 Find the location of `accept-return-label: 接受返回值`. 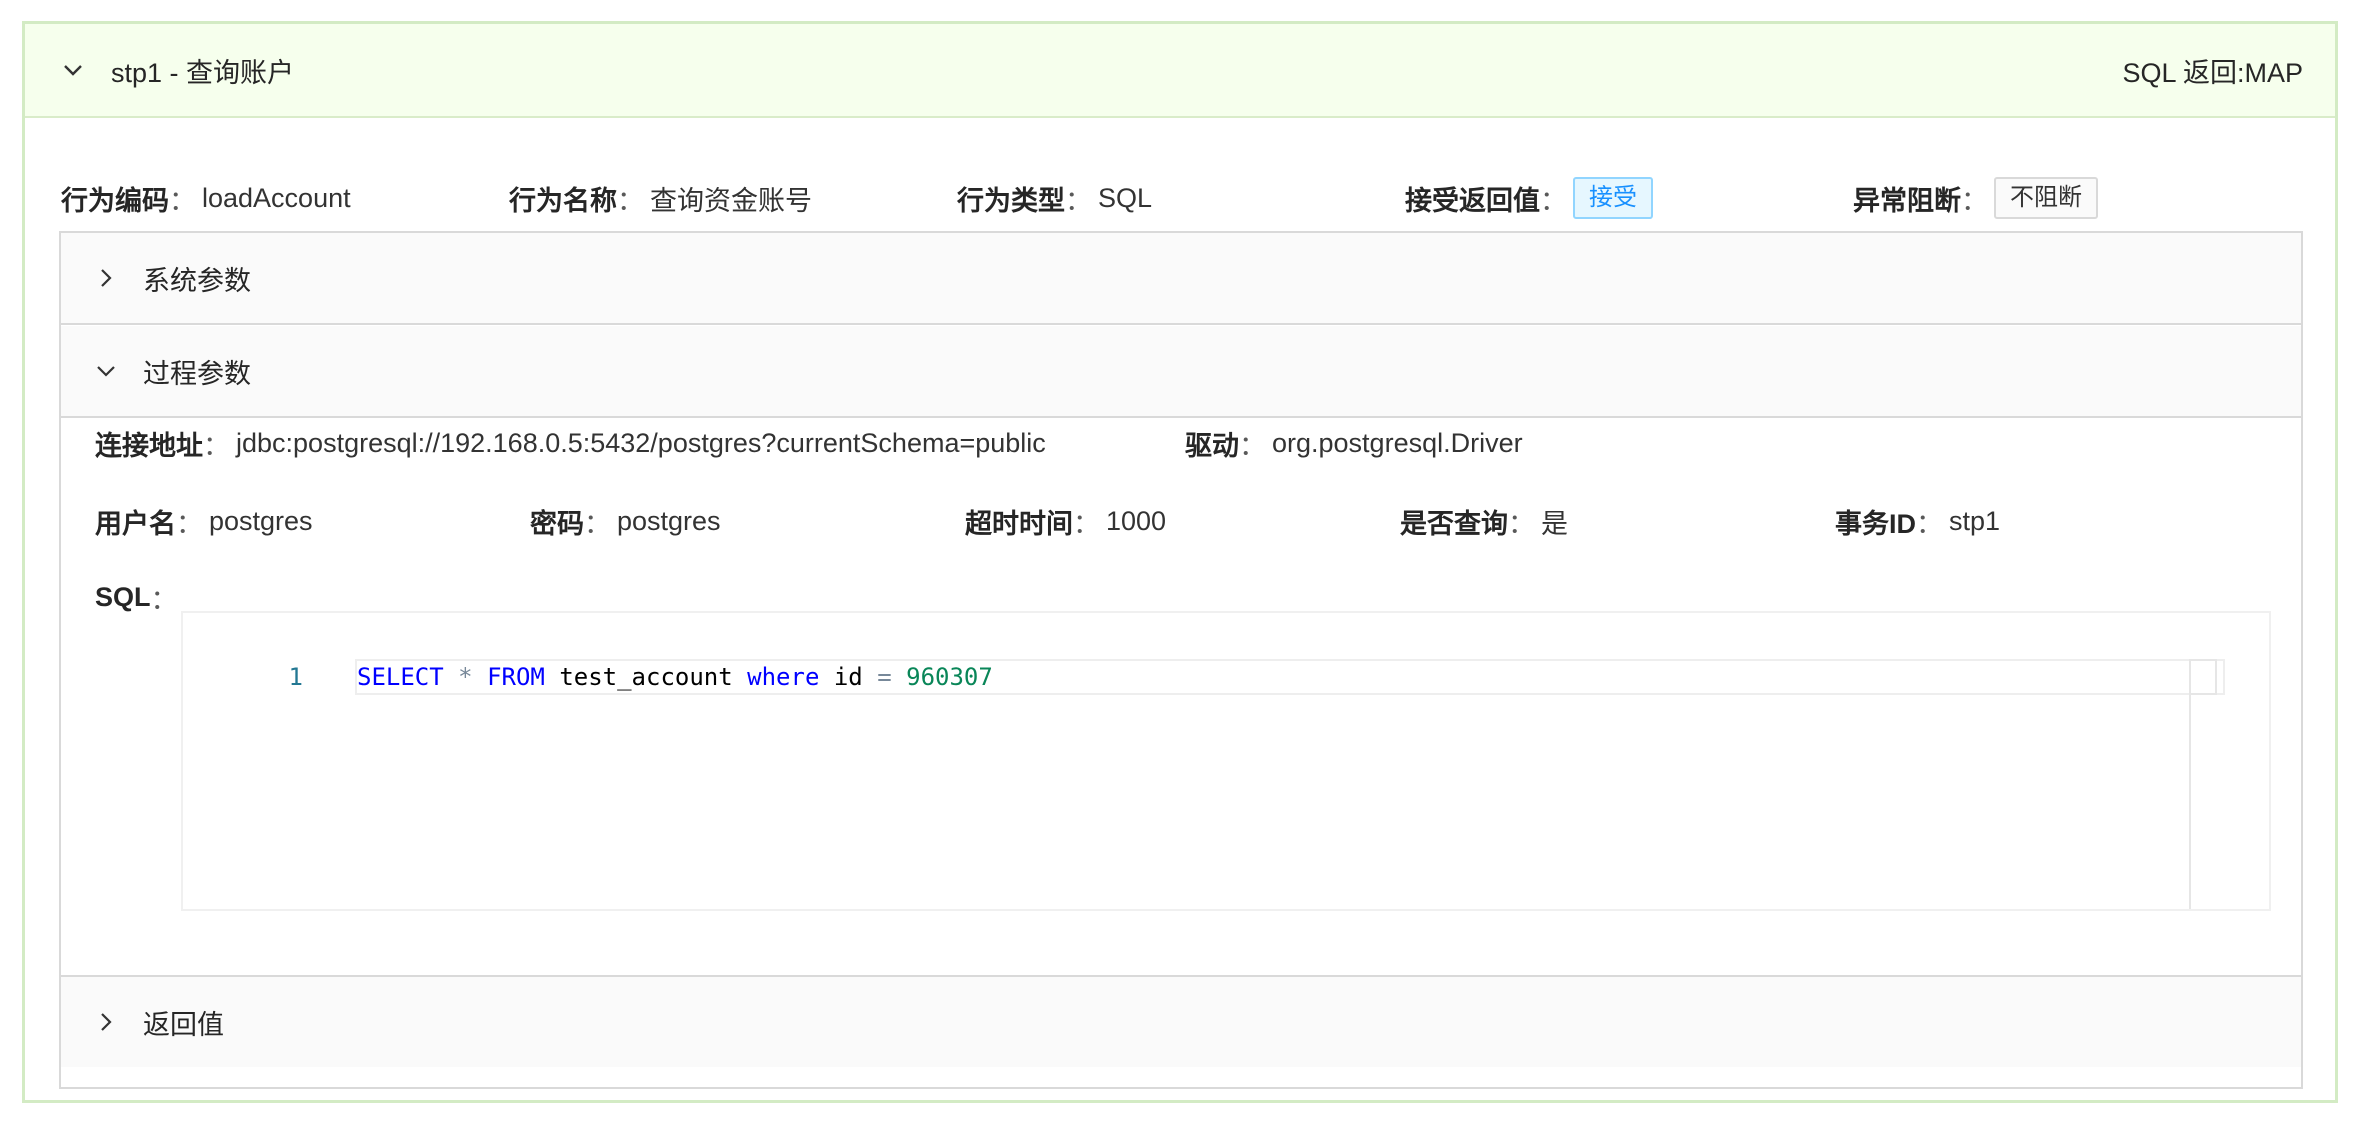

accept-return-label: 接受返回值 is located at coordinates (1472, 200).